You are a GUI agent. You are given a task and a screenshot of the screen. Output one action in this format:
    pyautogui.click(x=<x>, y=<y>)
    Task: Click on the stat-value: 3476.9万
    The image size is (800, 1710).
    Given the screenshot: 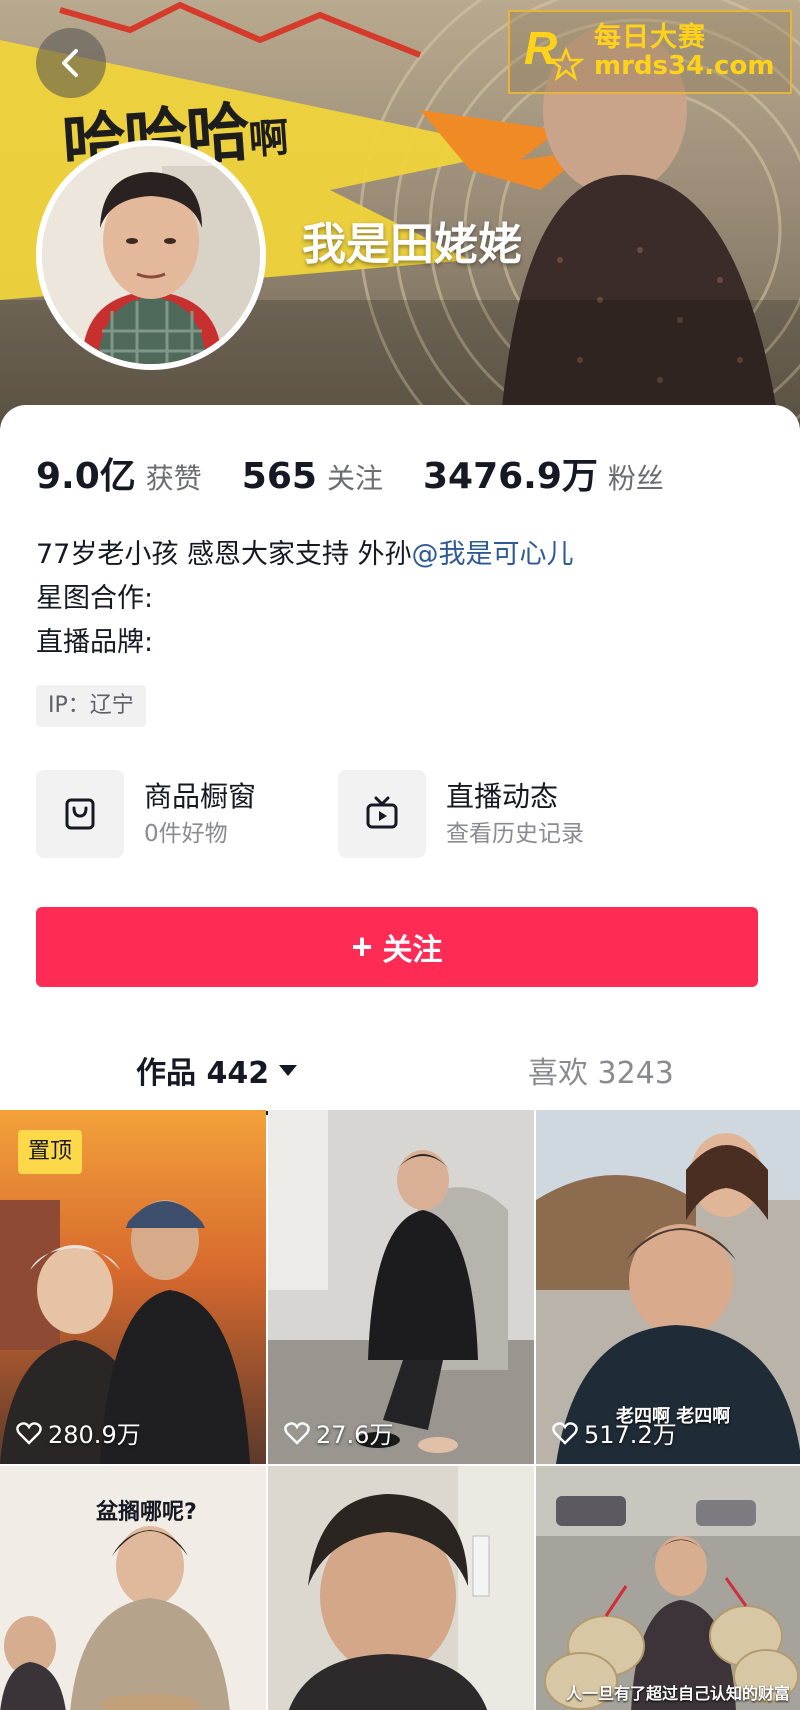 What is the action you would take?
    pyautogui.click(x=510, y=476)
    